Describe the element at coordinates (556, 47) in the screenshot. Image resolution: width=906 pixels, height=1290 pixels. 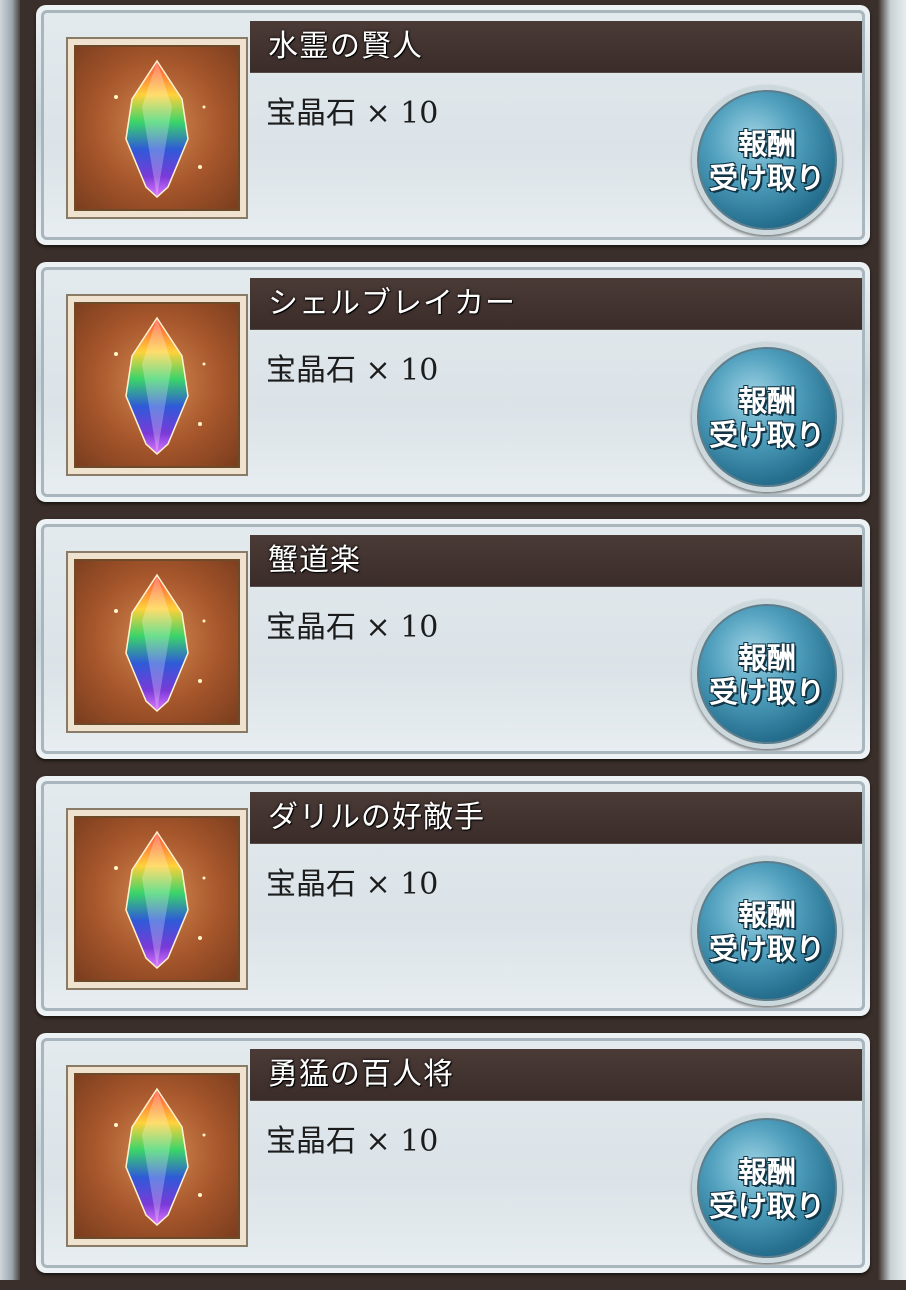
I see `item-title-bar: 水霊の賢人` at that location.